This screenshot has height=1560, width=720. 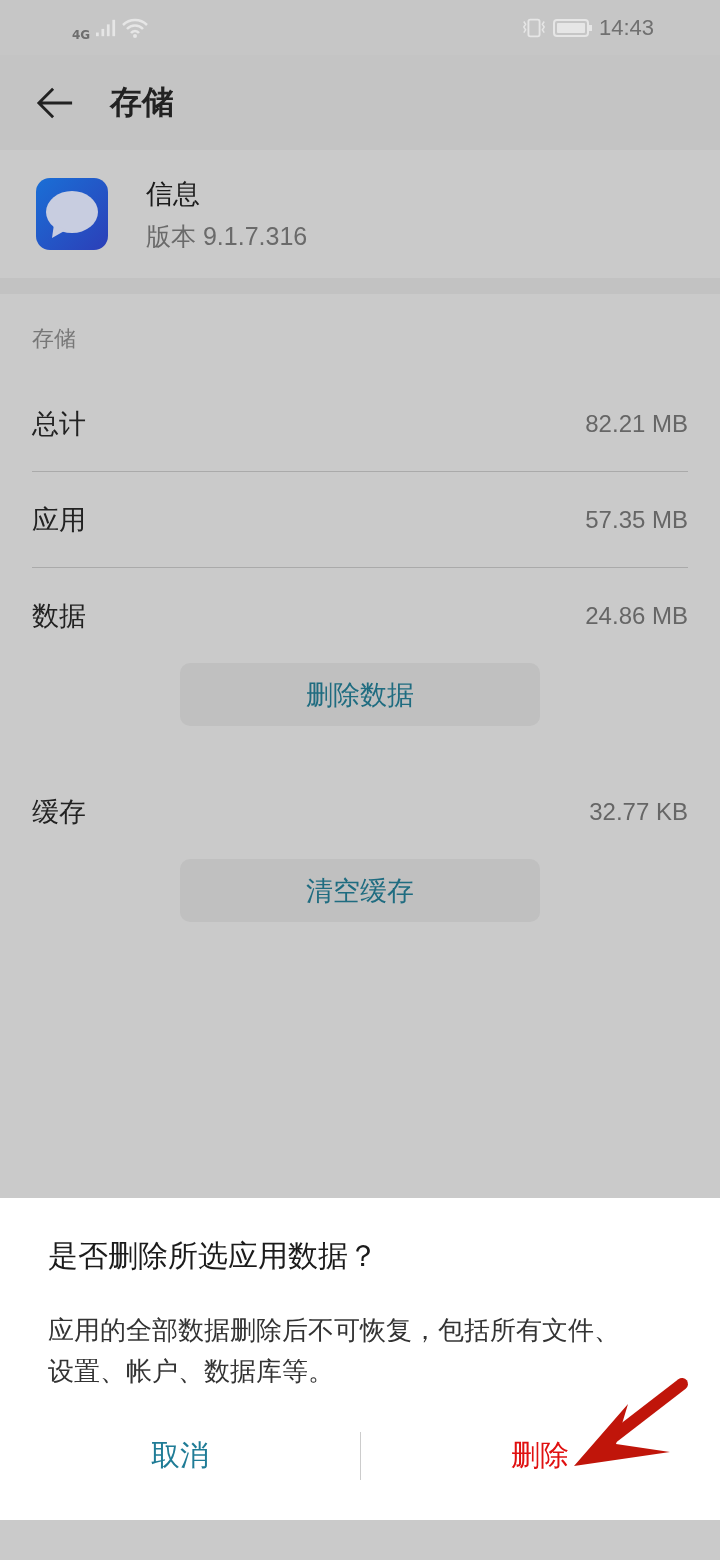 What do you see at coordinates (572, 27) in the screenshot?
I see `battery-icon` at bounding box center [572, 27].